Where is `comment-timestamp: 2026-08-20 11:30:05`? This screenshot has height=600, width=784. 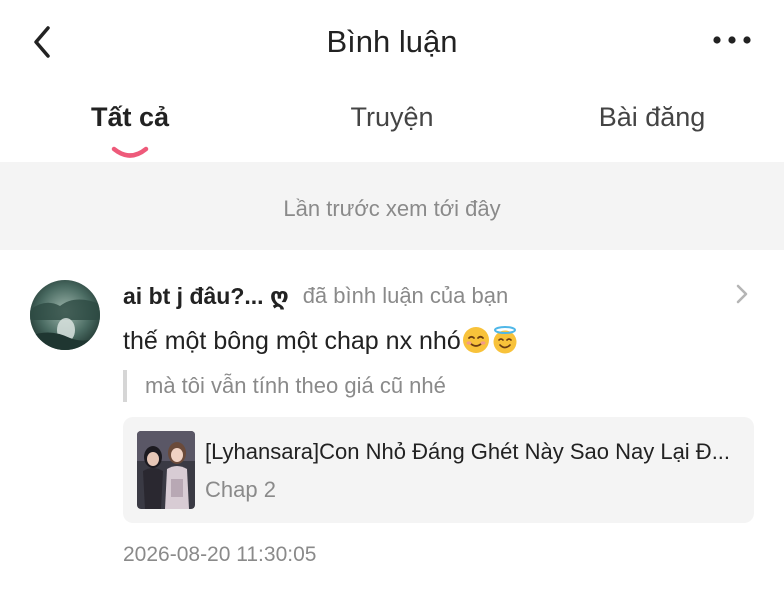 comment-timestamp: 2026-08-20 11:30:05 is located at coordinates (220, 554).